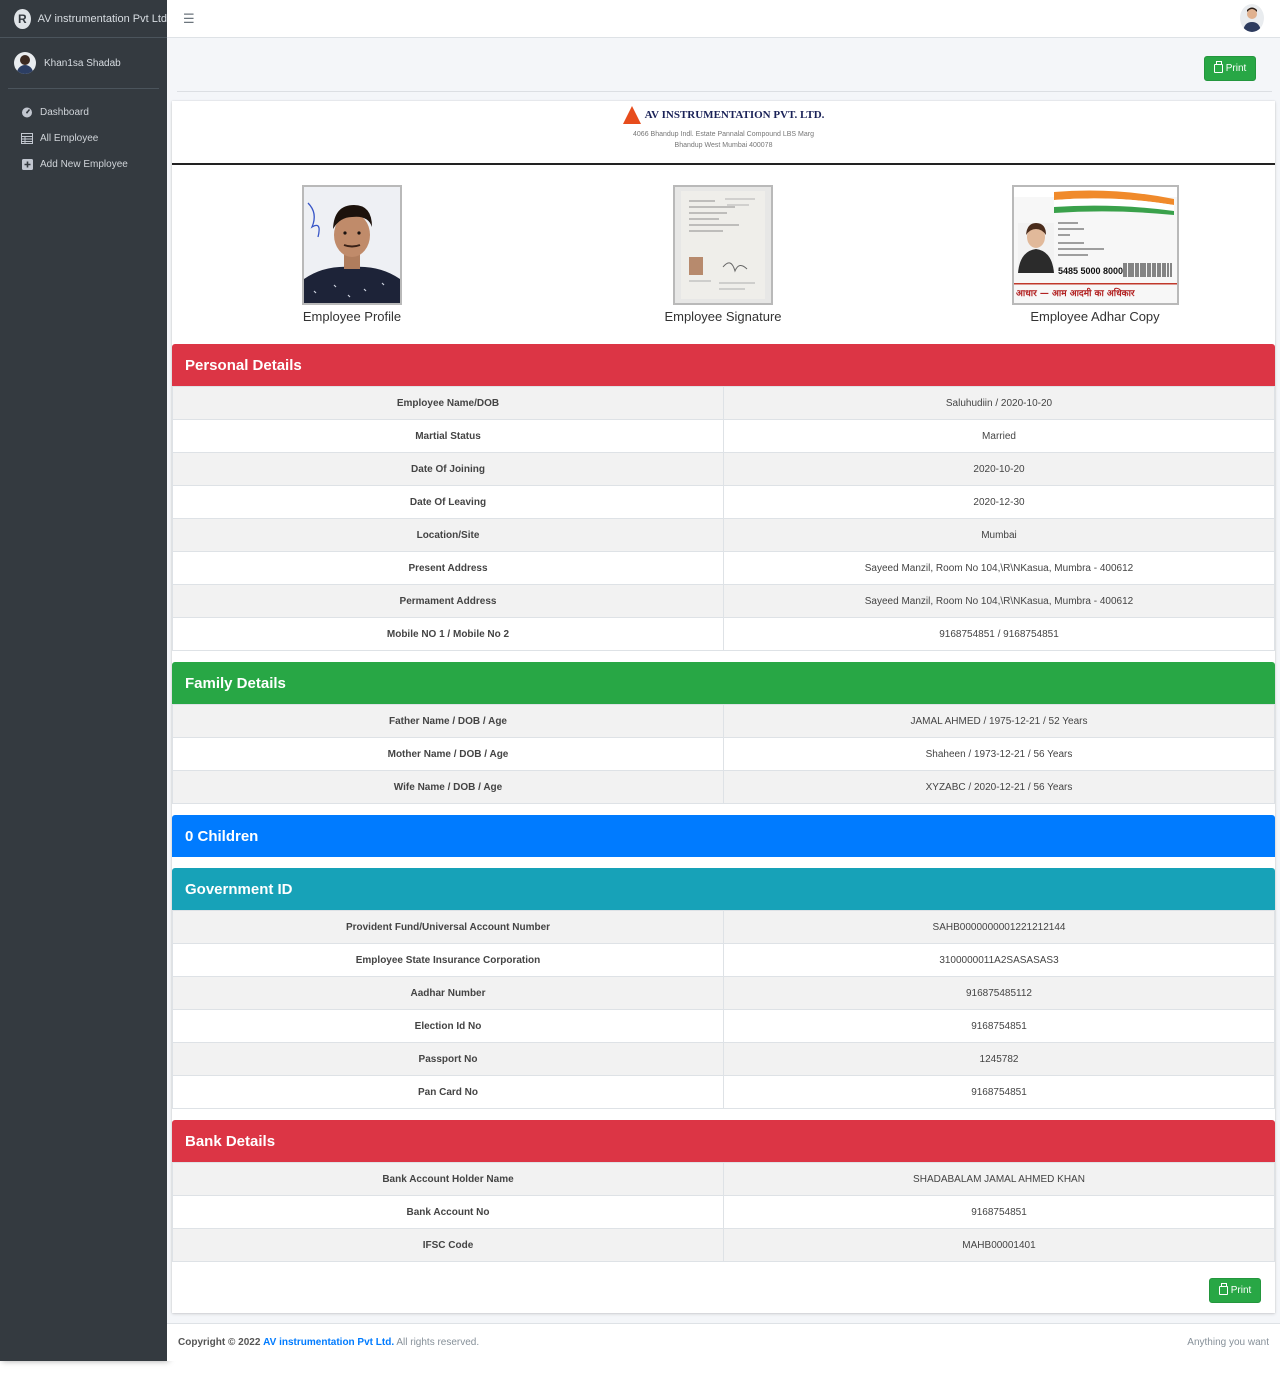 The width and height of the screenshot is (1280, 1376). Describe the element at coordinates (999, 787) in the screenshot. I see `row-value: XYZABC / 2020-12-21 / 56 Years` at that location.